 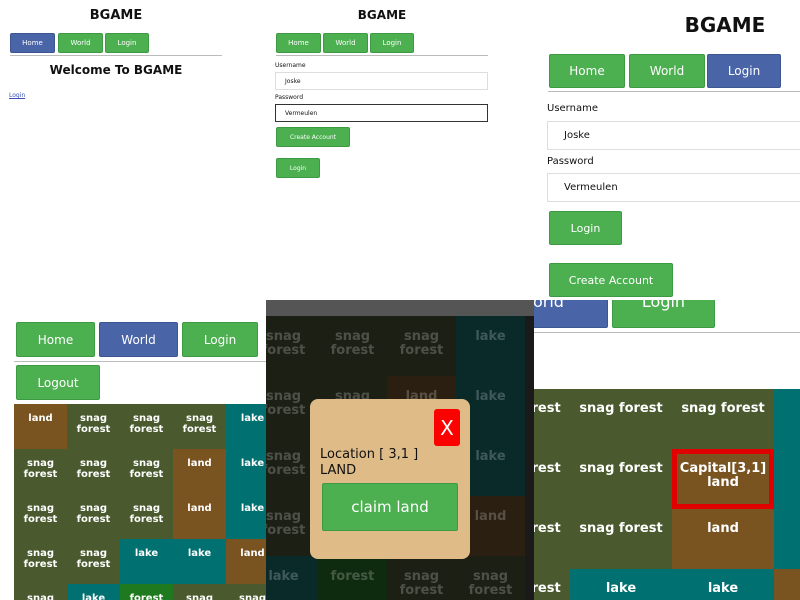 I want to click on location-type: LAND, so click(x=338, y=470).